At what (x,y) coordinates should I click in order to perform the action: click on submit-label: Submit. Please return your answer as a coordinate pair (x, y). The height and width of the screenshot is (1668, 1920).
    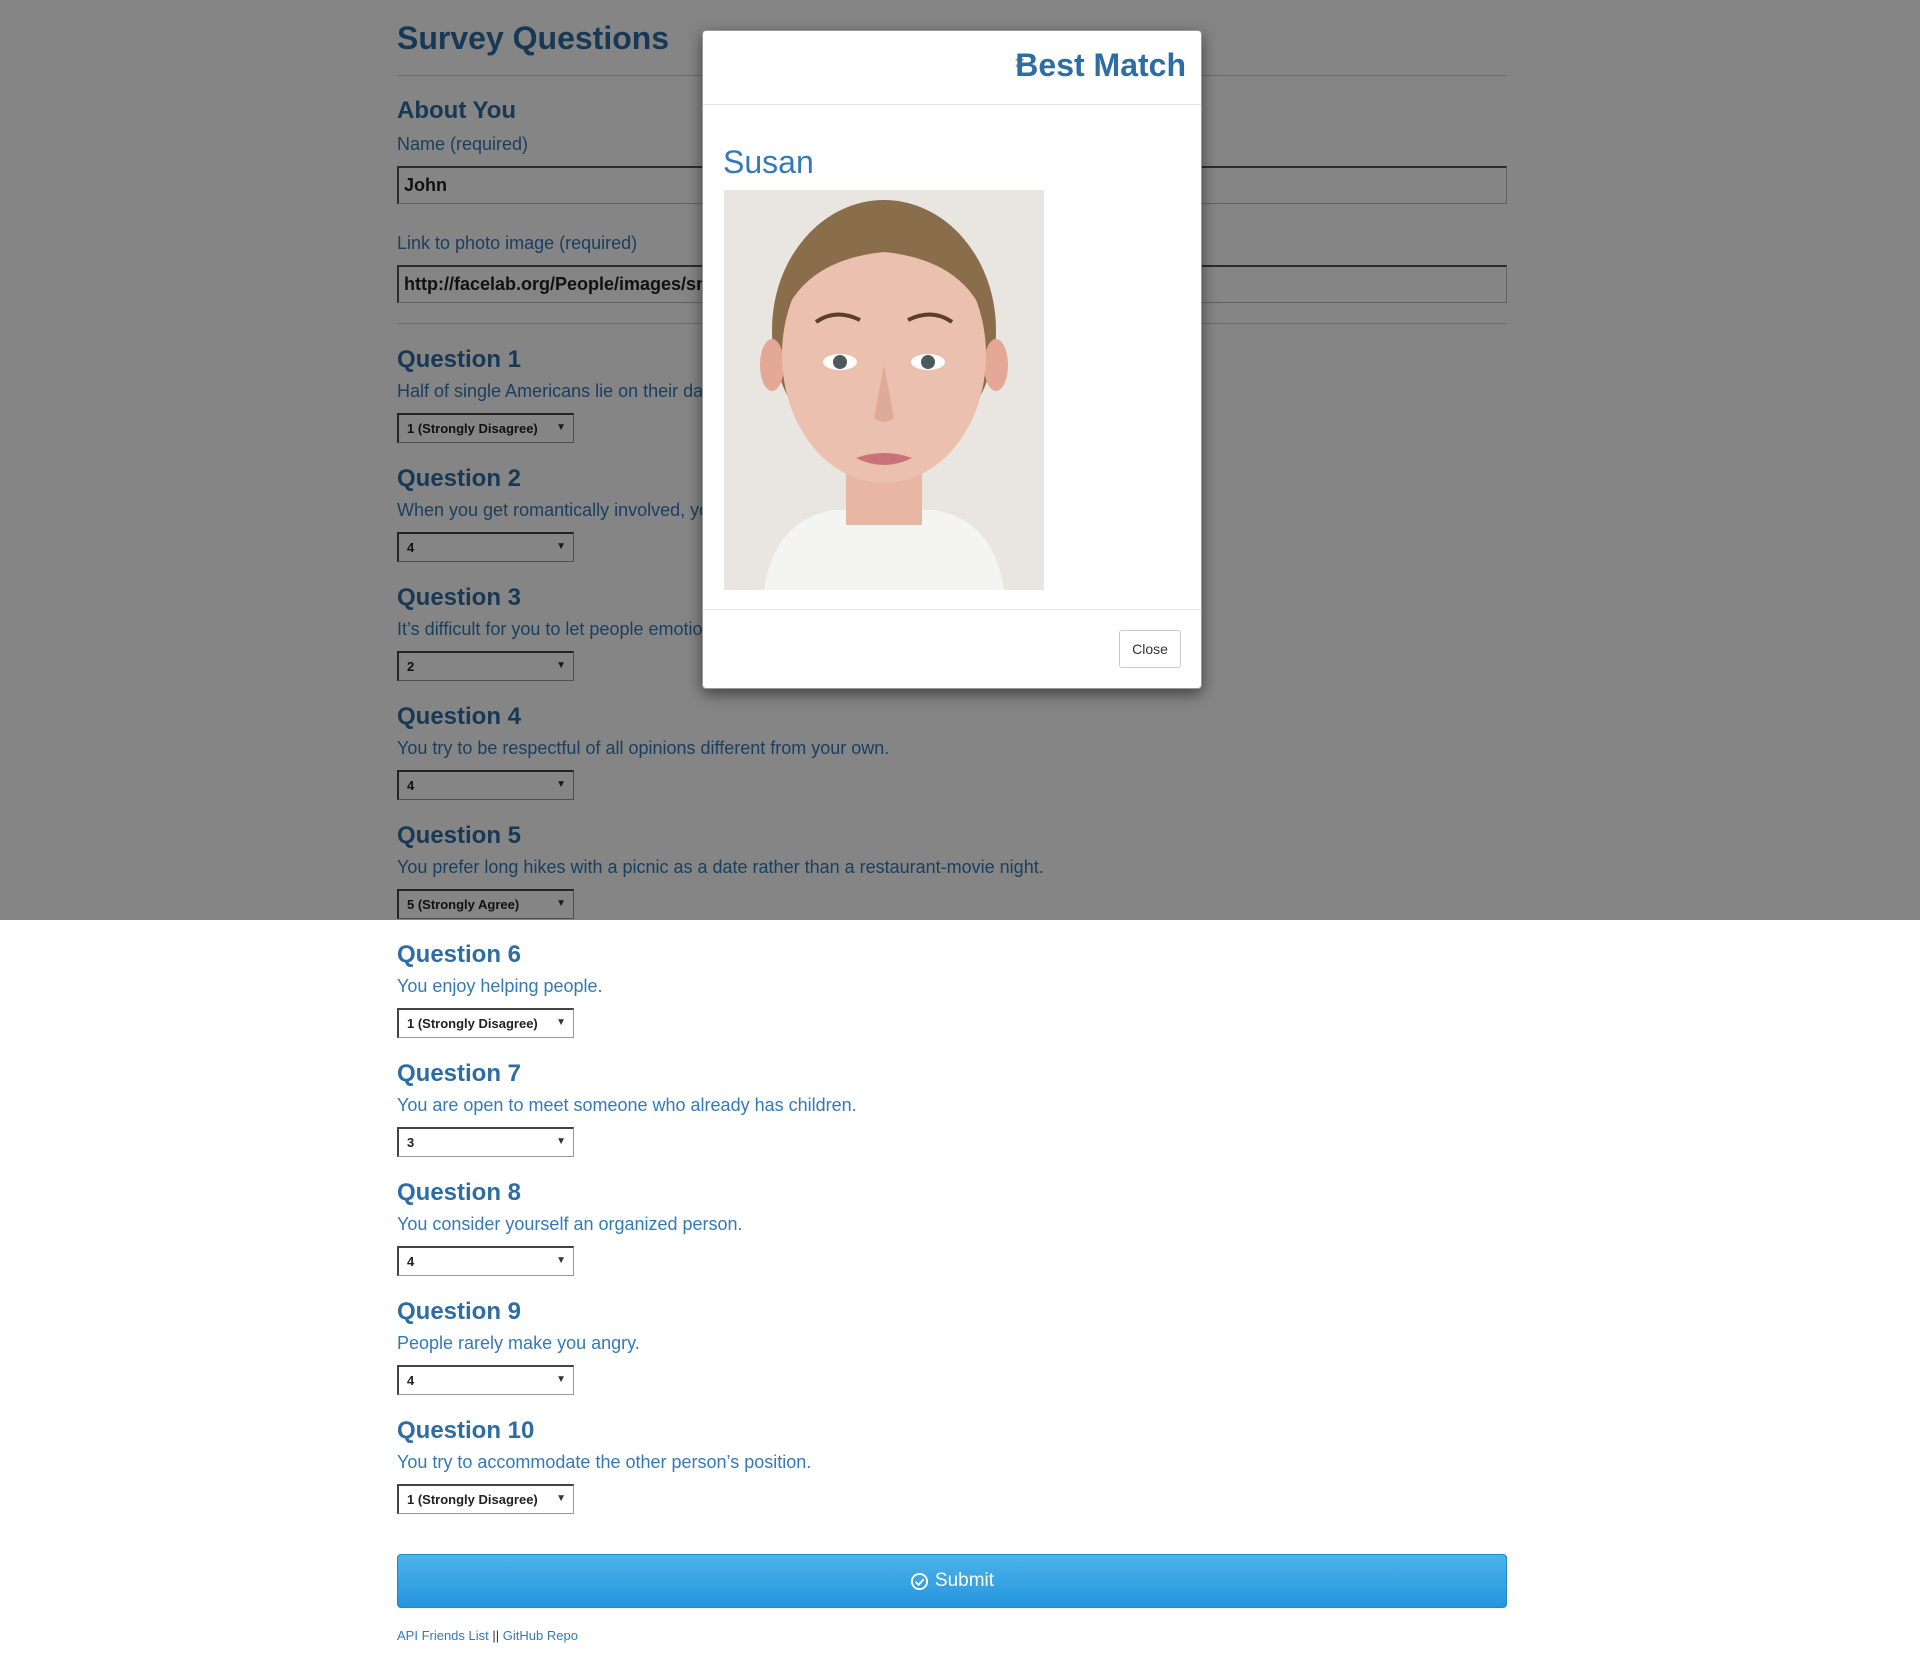
    Looking at the image, I should click on (964, 1580).